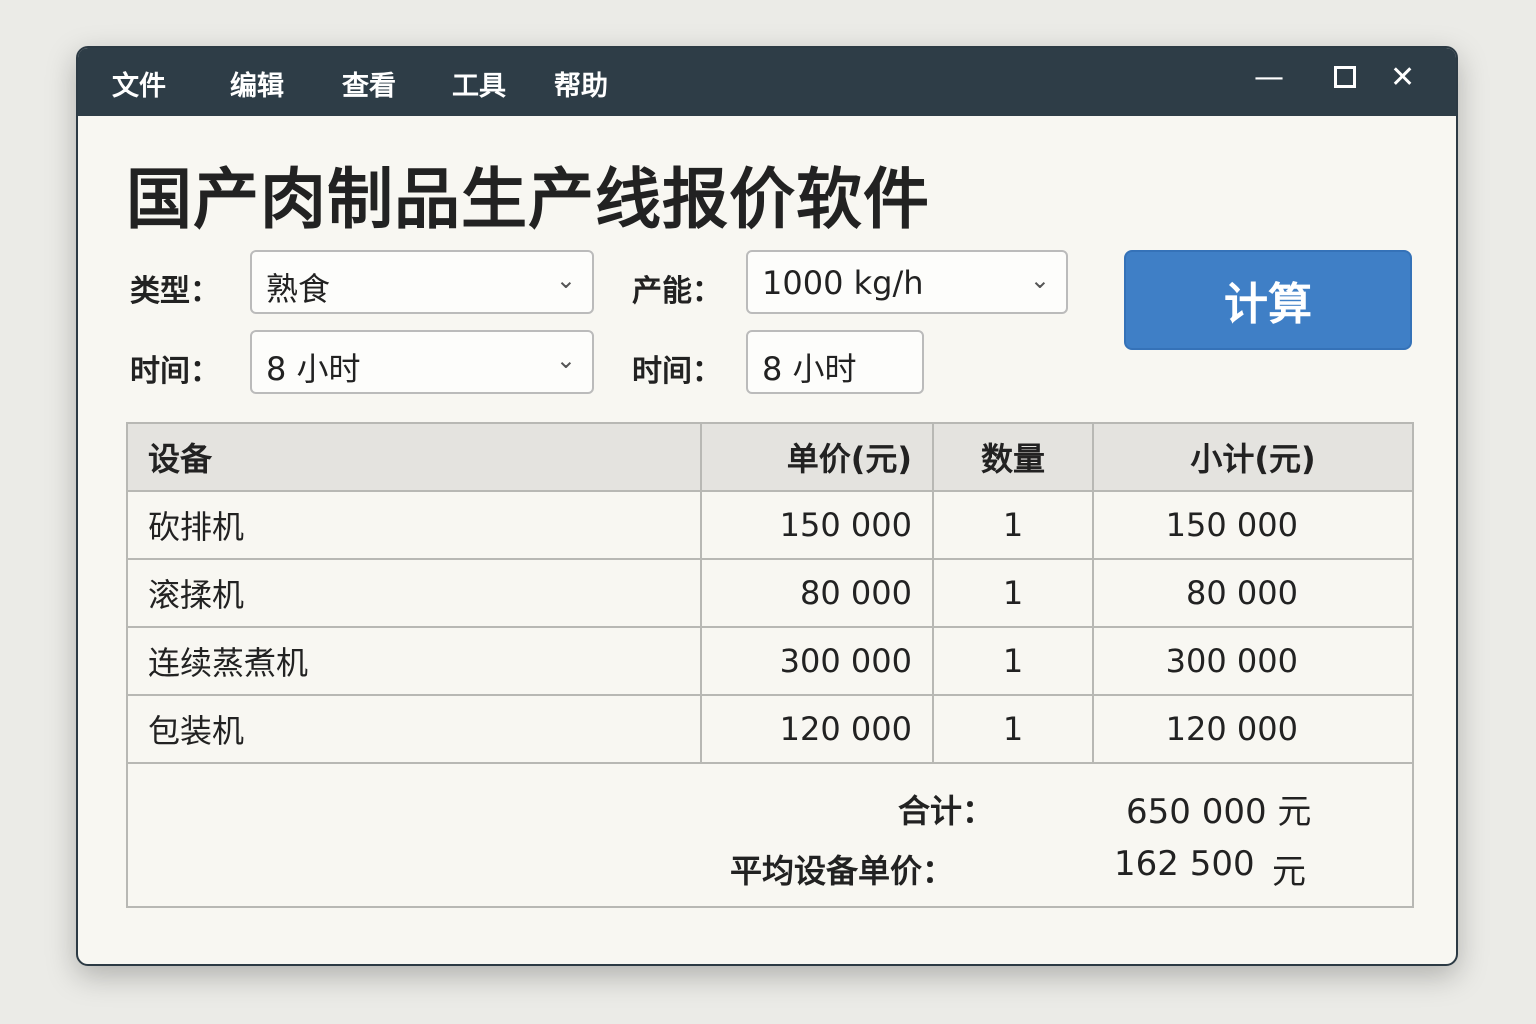  What do you see at coordinates (1269, 77) in the screenshot?
I see `minimize-icon: —` at bounding box center [1269, 77].